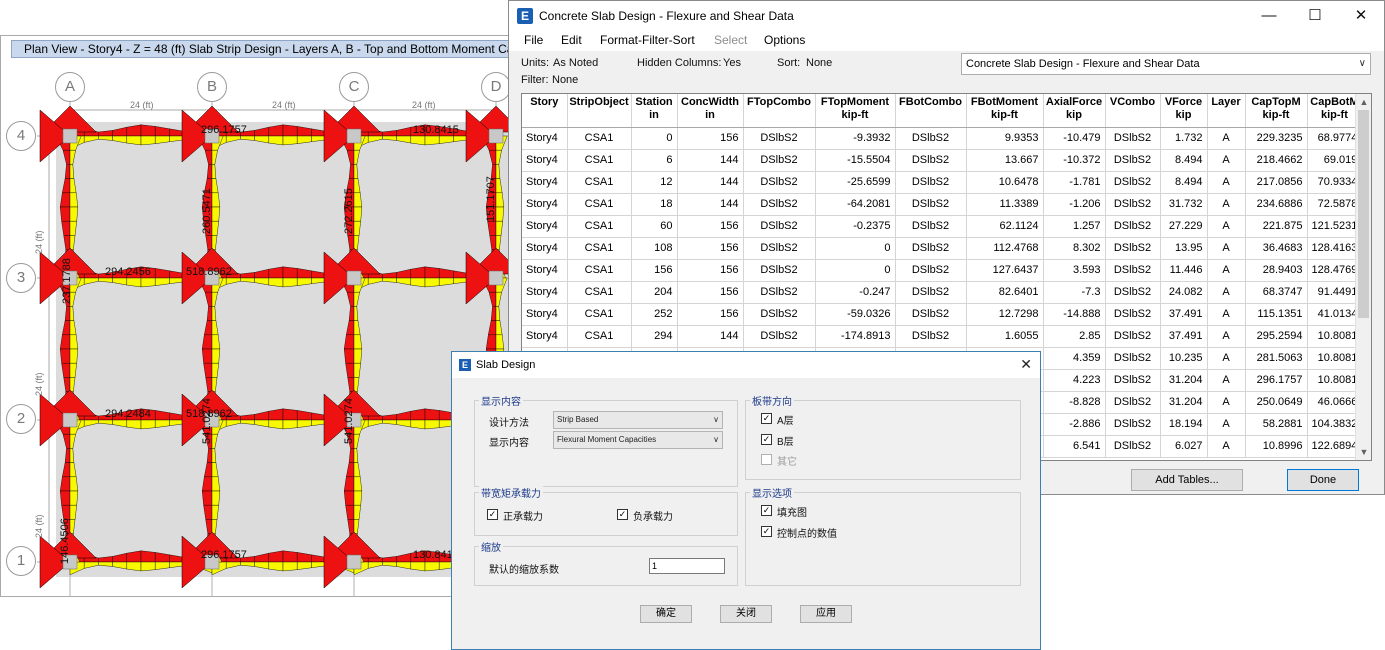 The width and height of the screenshot is (1385, 650). Describe the element at coordinates (1335, 402) in the screenshot. I see `table-cell: 46.0666` at that location.